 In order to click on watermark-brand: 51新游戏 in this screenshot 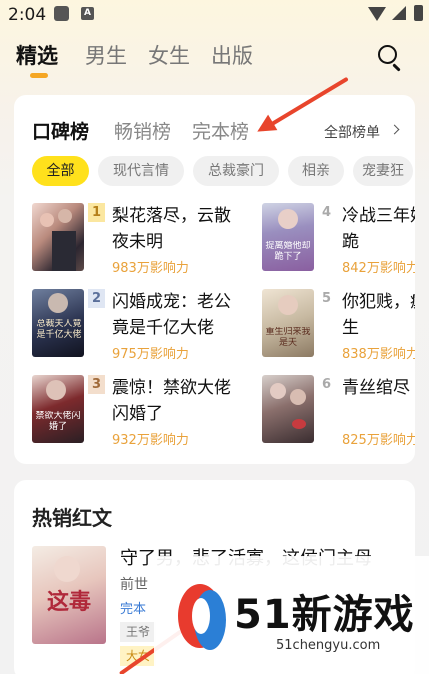, I will do `click(324, 615)`.